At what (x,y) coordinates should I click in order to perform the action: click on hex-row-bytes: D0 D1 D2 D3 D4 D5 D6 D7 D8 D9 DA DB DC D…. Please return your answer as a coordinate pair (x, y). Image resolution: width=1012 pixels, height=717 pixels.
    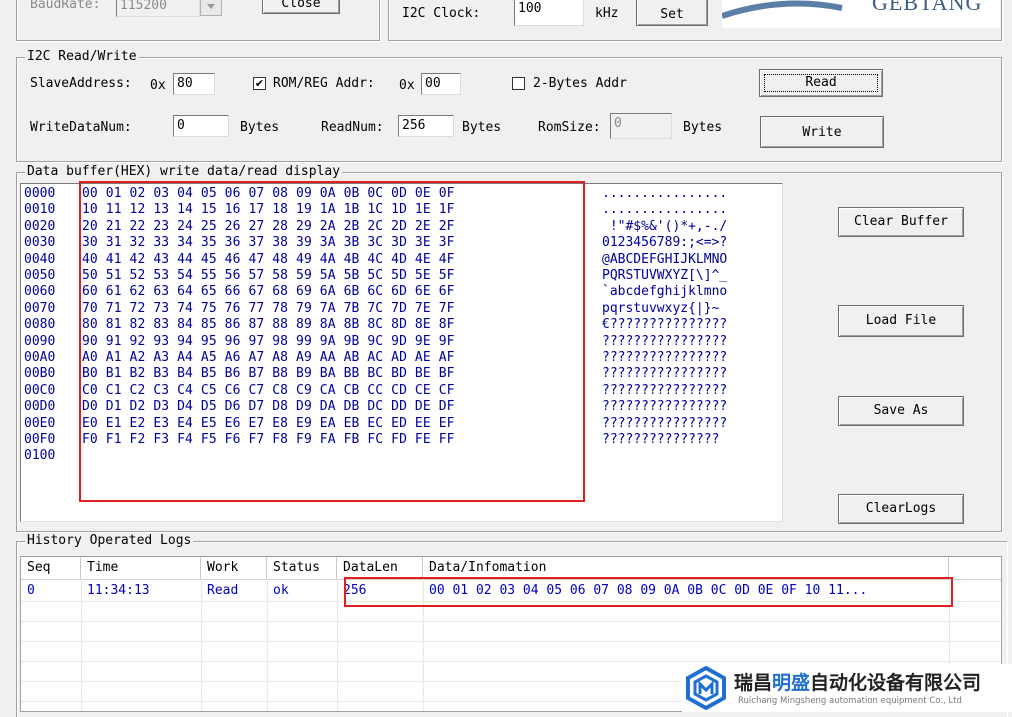
    Looking at the image, I should click on (268, 407).